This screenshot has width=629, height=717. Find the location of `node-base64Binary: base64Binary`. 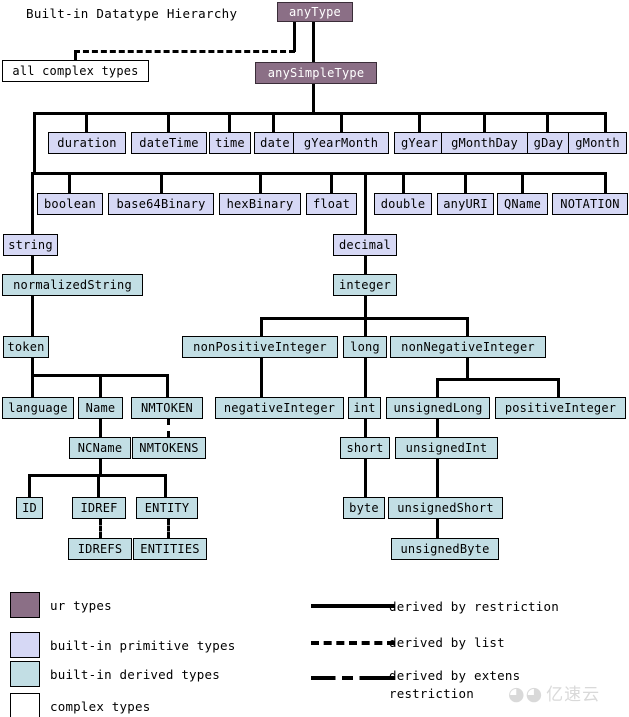

node-base64Binary: base64Binary is located at coordinates (161, 204).